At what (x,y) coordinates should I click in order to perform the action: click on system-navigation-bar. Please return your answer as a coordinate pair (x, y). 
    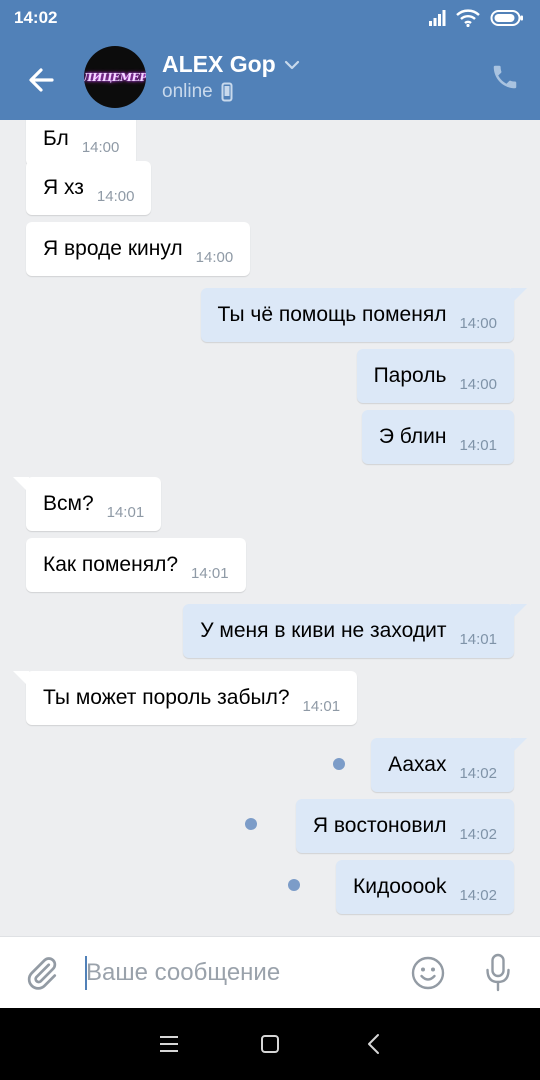
    Looking at the image, I should click on (270, 1044).